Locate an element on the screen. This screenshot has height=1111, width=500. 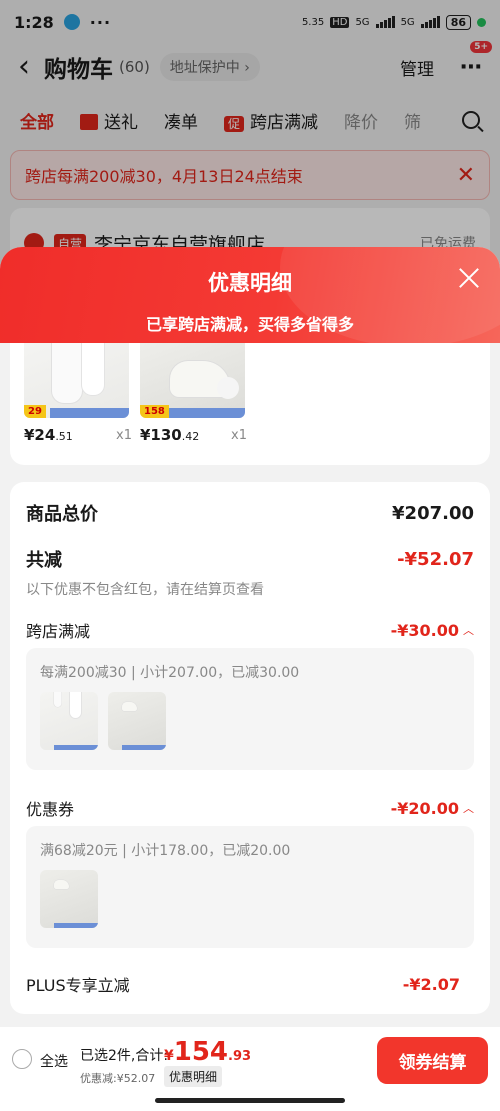
plus-label: PLUS专享立减 is located at coordinates (78, 985).